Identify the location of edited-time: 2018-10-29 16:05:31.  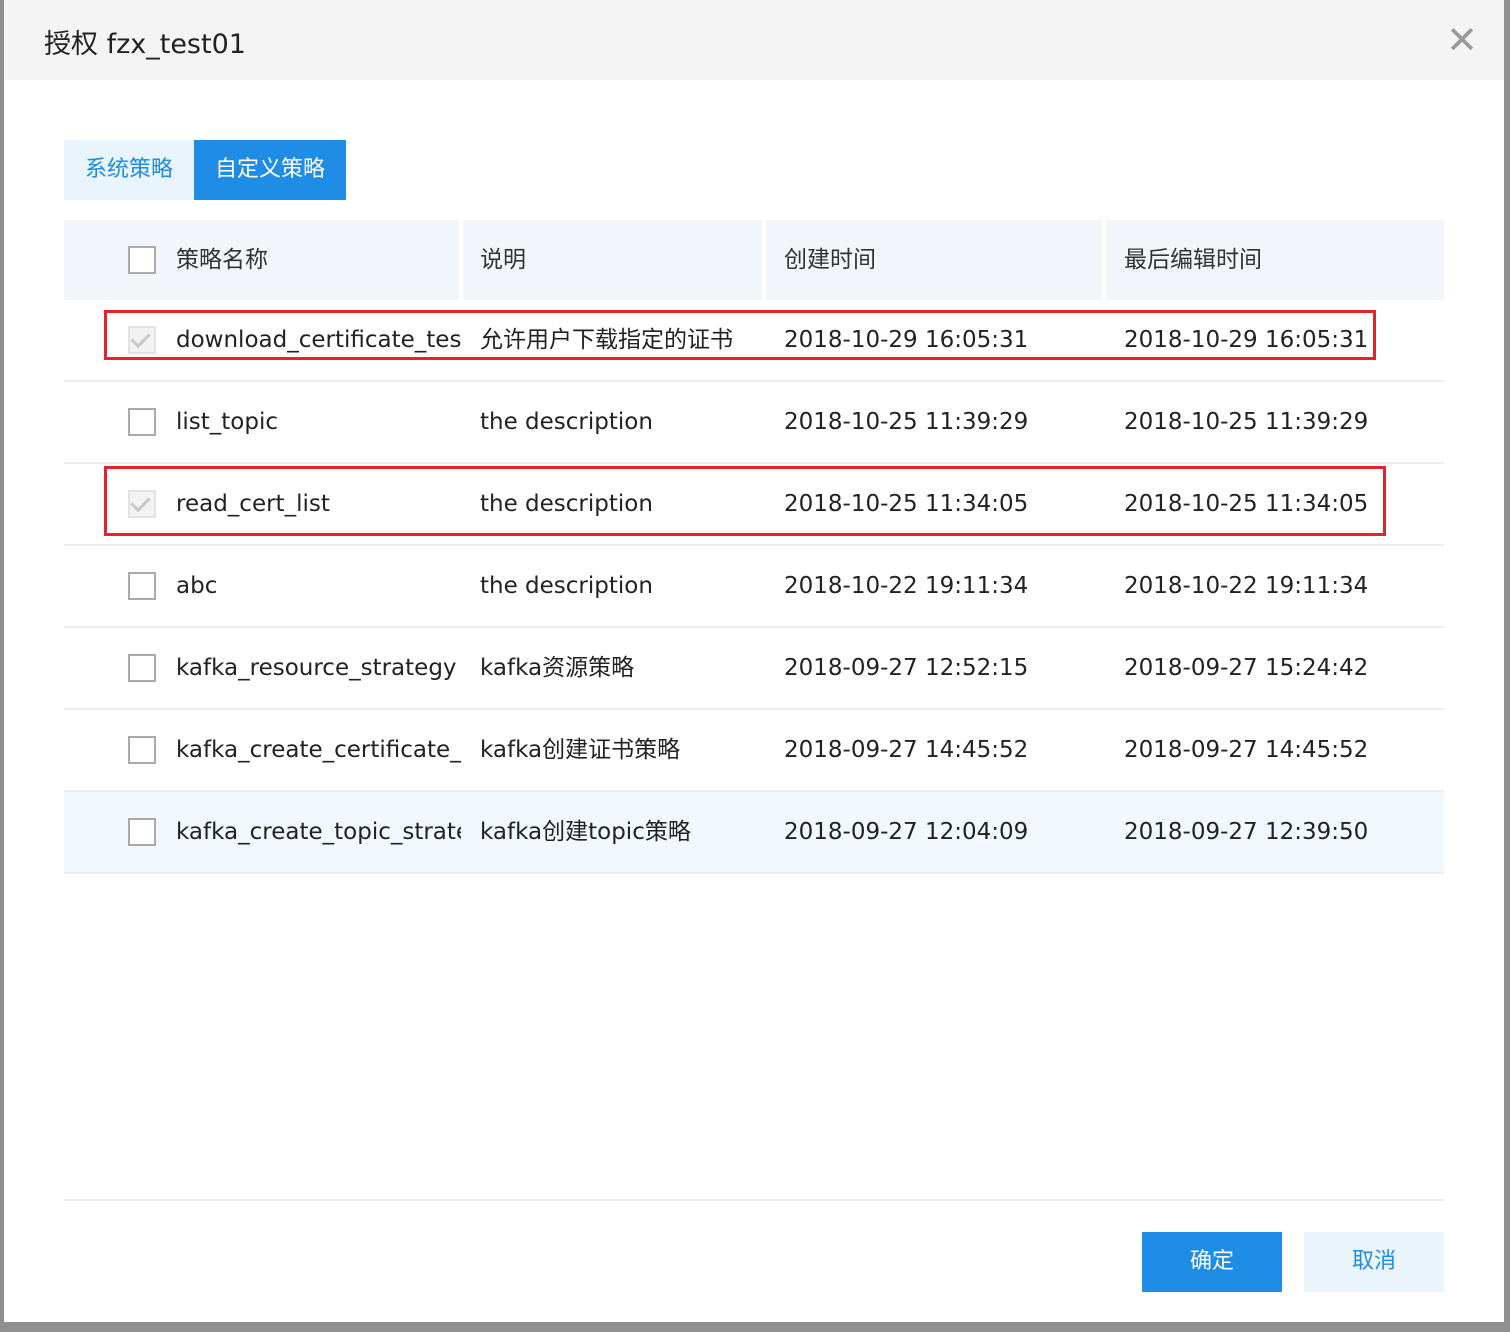
(1246, 340).